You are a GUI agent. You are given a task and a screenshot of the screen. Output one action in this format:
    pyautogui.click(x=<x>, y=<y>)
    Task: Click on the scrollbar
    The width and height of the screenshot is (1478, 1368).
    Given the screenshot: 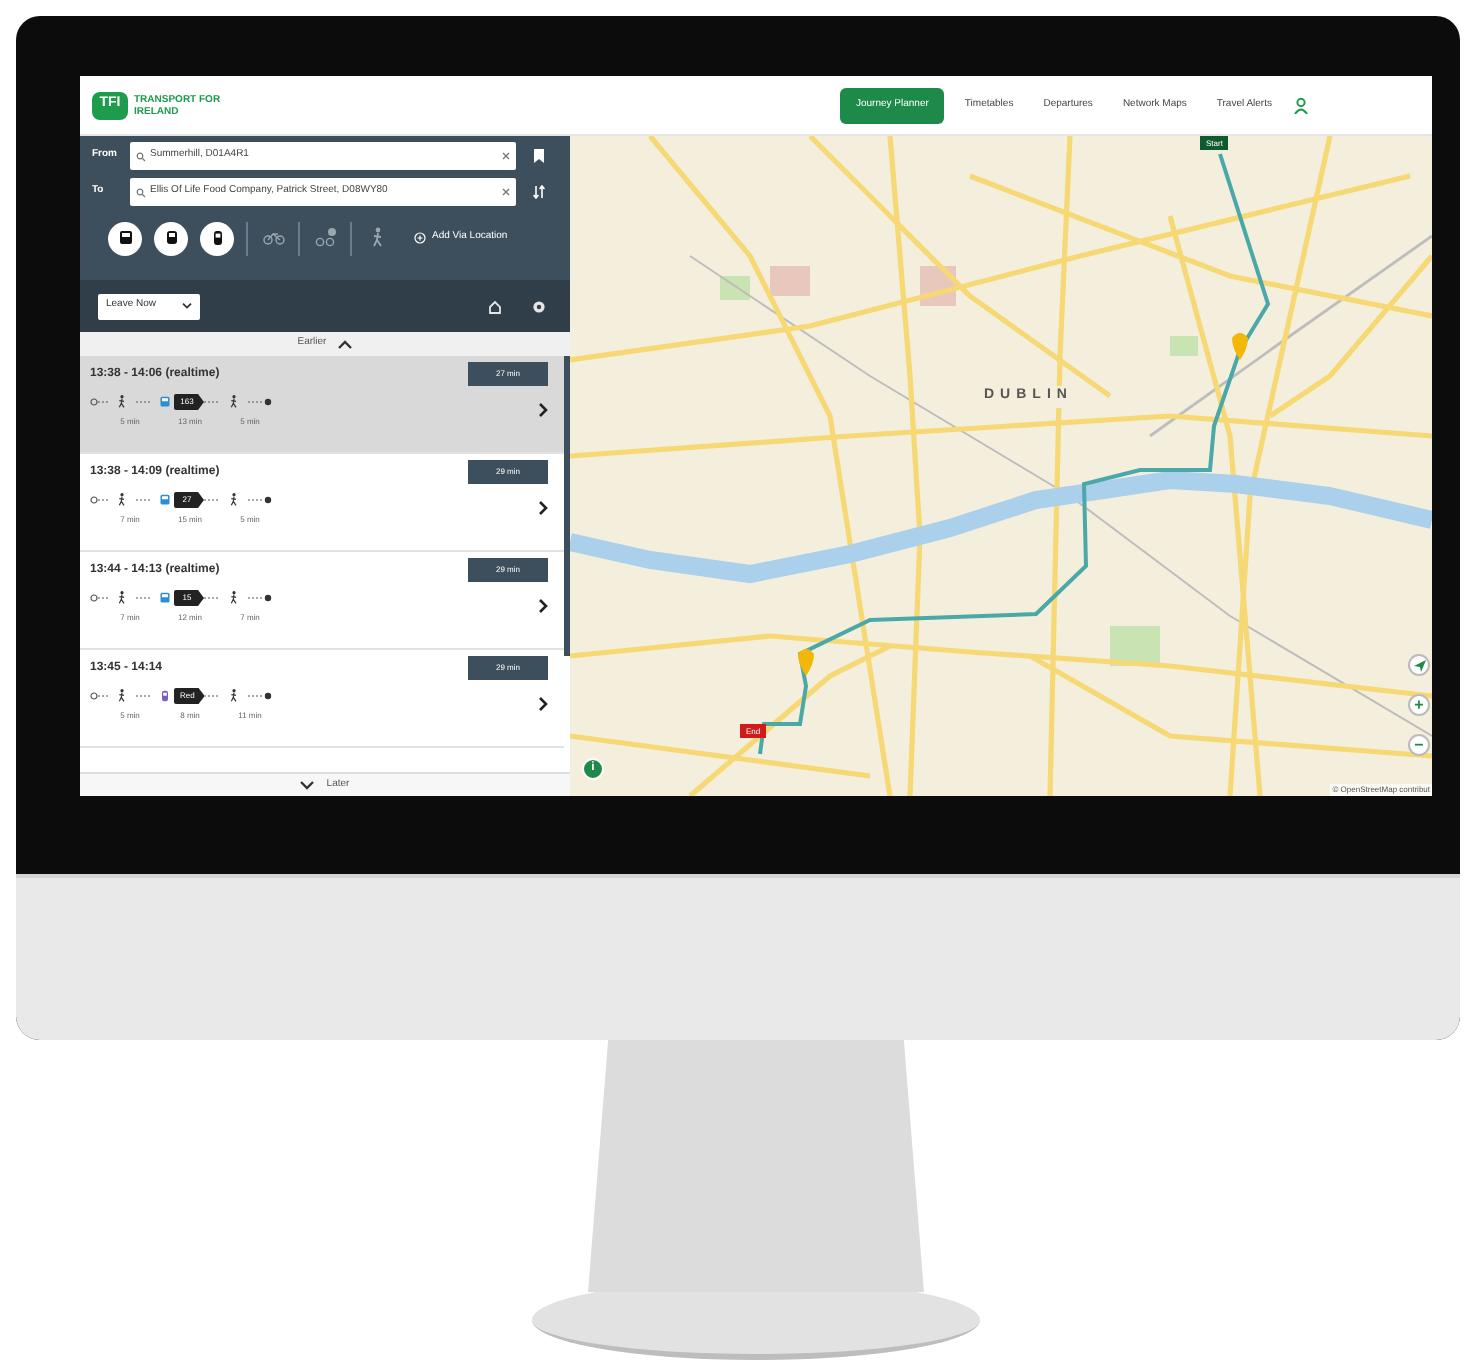 What is the action you would take?
    pyautogui.click(x=567, y=506)
    